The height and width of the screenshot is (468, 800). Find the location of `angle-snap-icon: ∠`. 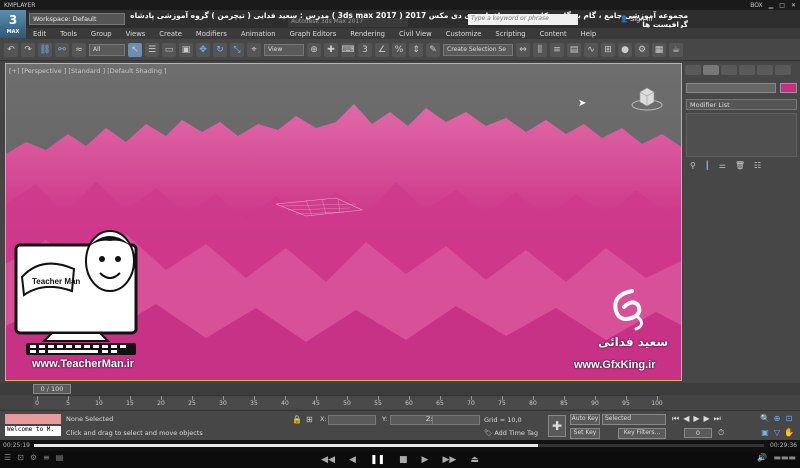

angle-snap-icon: ∠ is located at coordinates (382, 49).